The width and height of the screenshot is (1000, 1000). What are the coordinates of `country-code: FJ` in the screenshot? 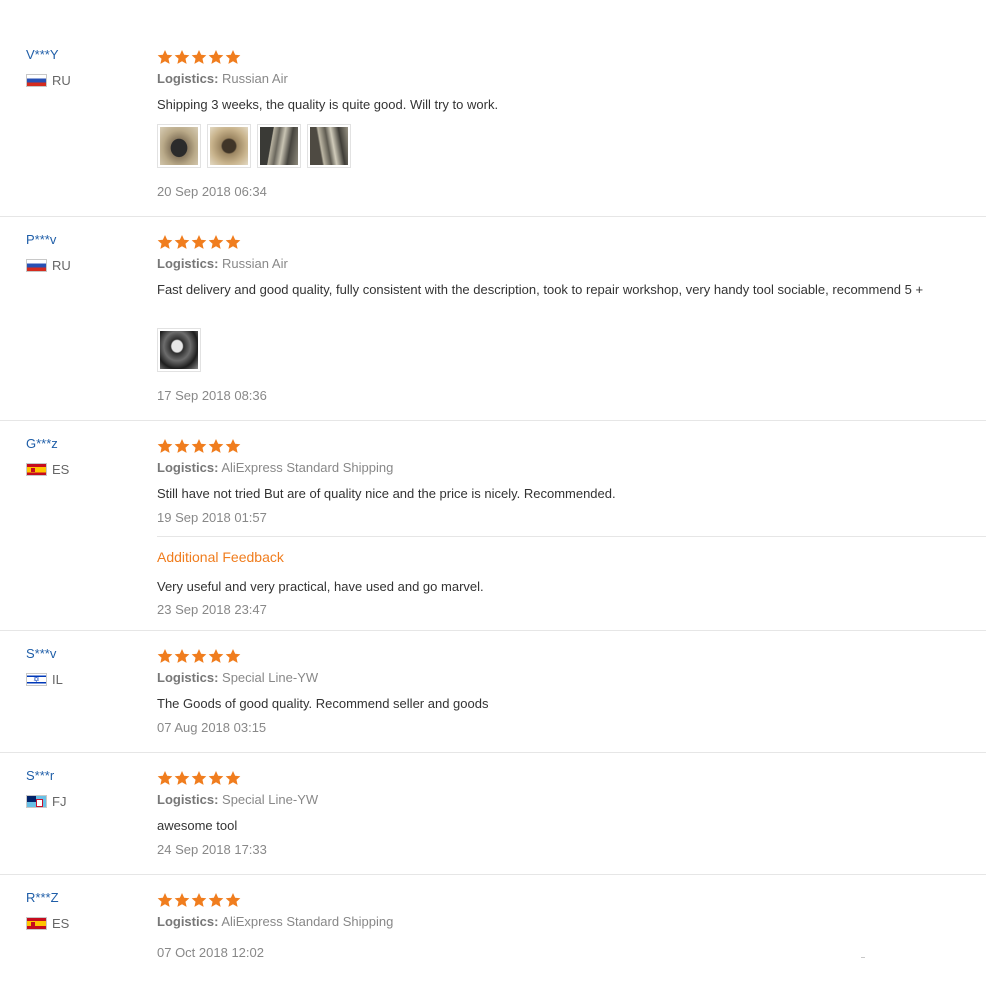 It's located at (59, 801).